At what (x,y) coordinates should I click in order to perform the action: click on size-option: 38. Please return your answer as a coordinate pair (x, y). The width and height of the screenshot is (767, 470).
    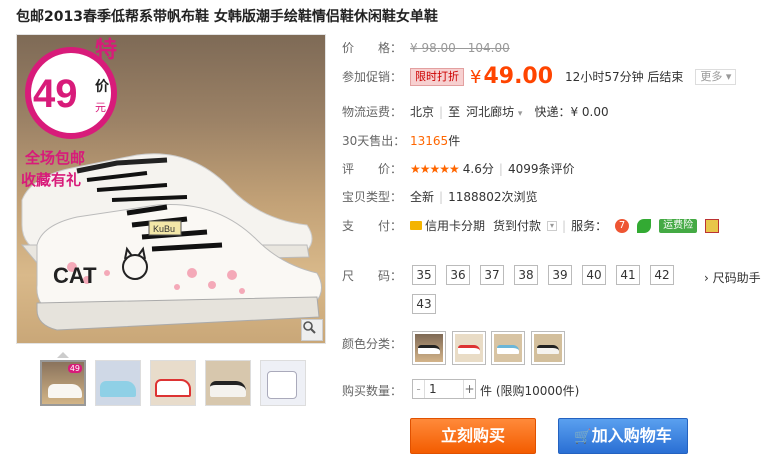
    Looking at the image, I should click on (526, 275).